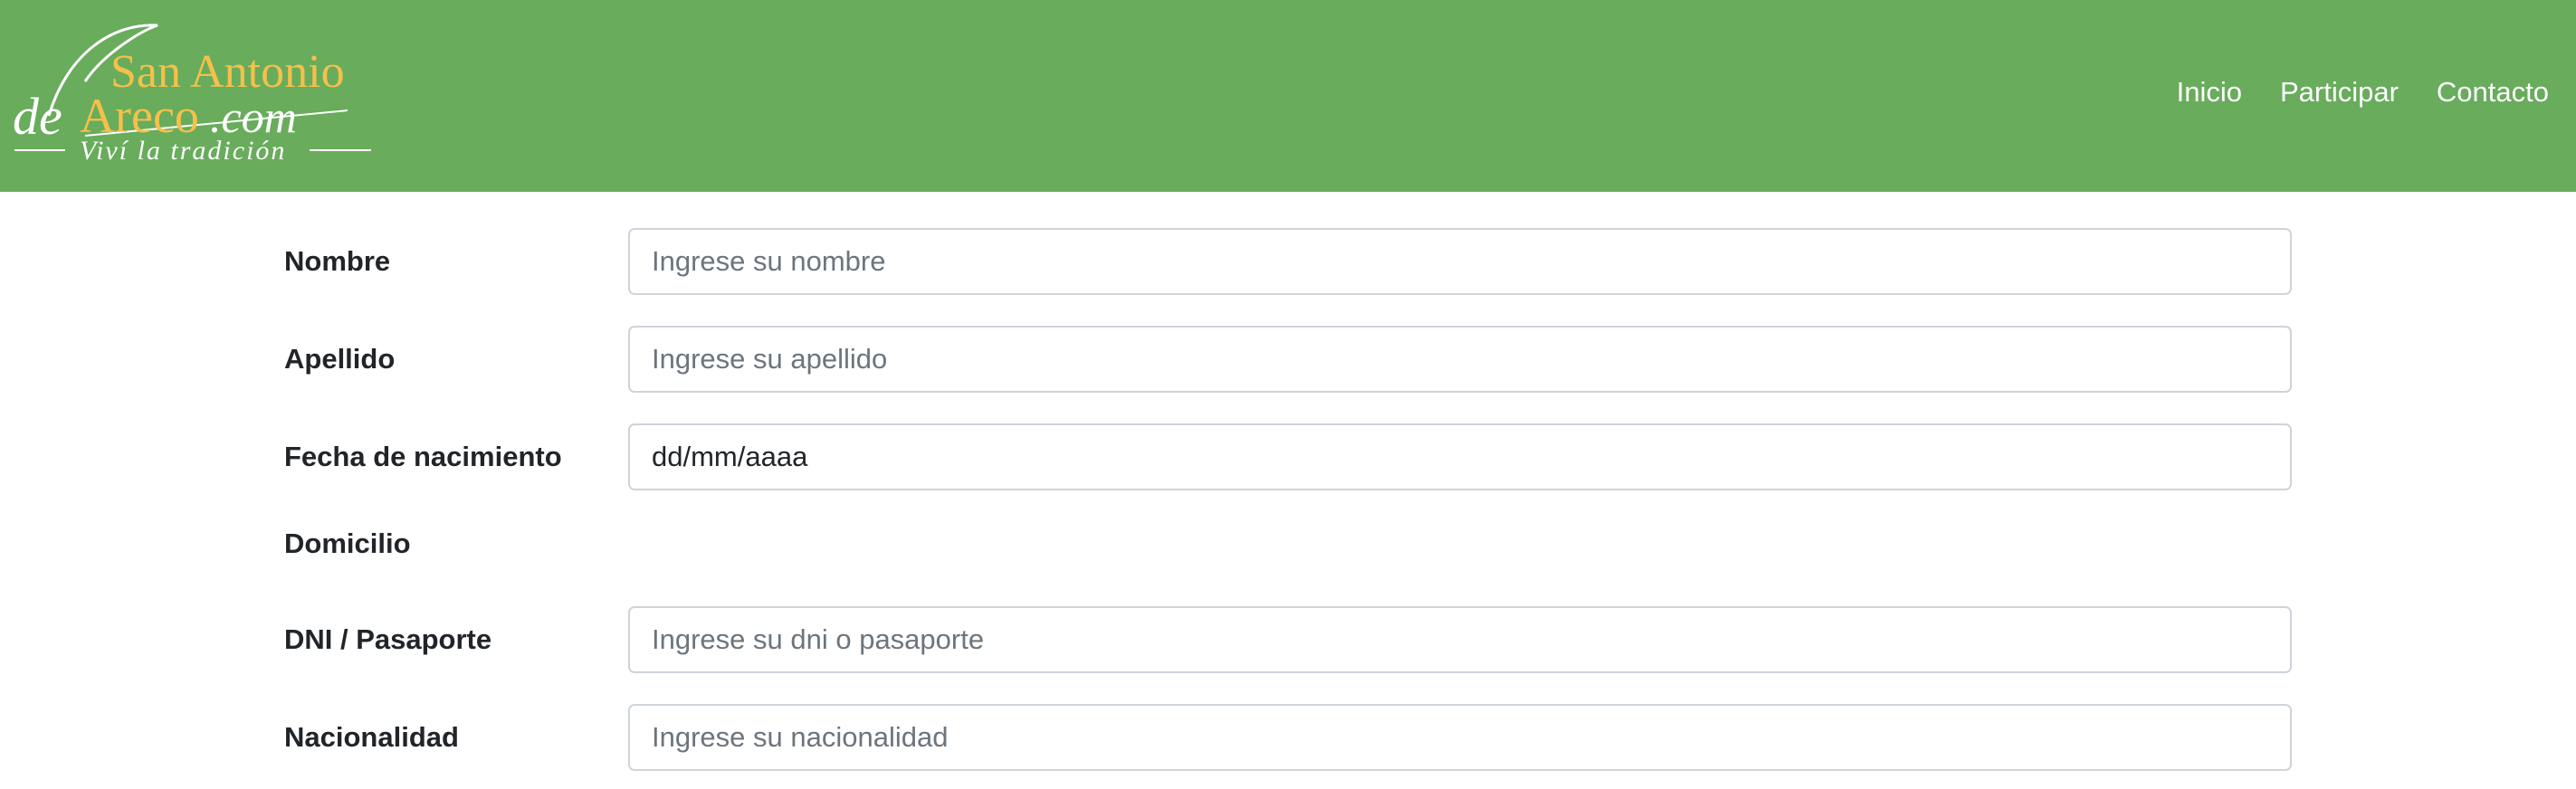  I want to click on apellido-label: Apellido, so click(340, 359).